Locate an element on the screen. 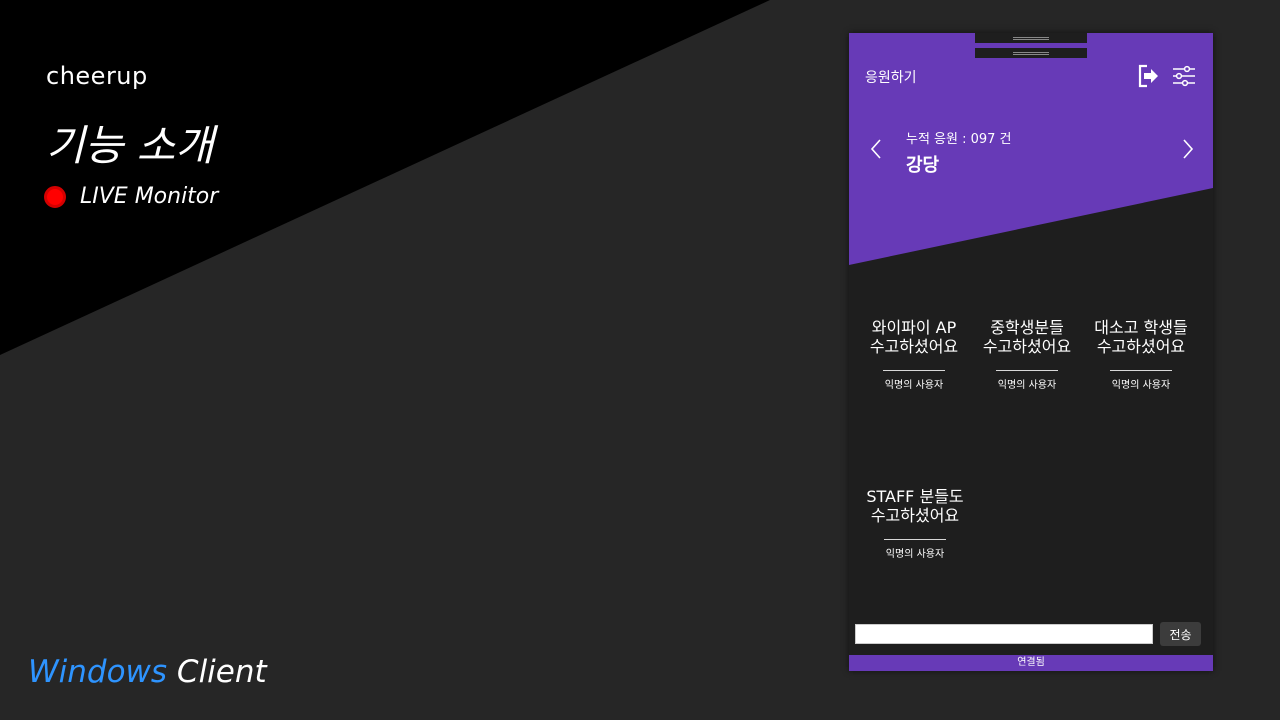 Image resolution: width=1280 pixels, height=720 pixels. live-indicator: LIVE Monitor is located at coordinates (131, 196).